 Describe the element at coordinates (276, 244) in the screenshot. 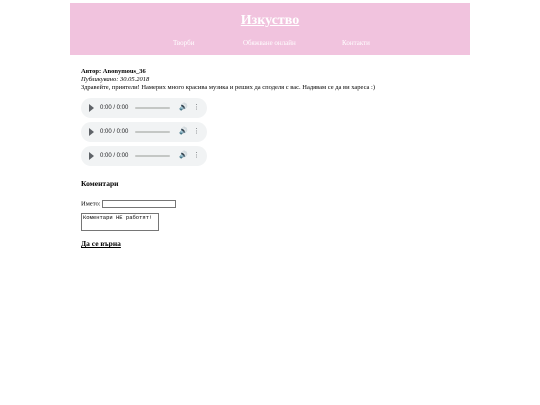

I see `back-link: Да се върна` at that location.